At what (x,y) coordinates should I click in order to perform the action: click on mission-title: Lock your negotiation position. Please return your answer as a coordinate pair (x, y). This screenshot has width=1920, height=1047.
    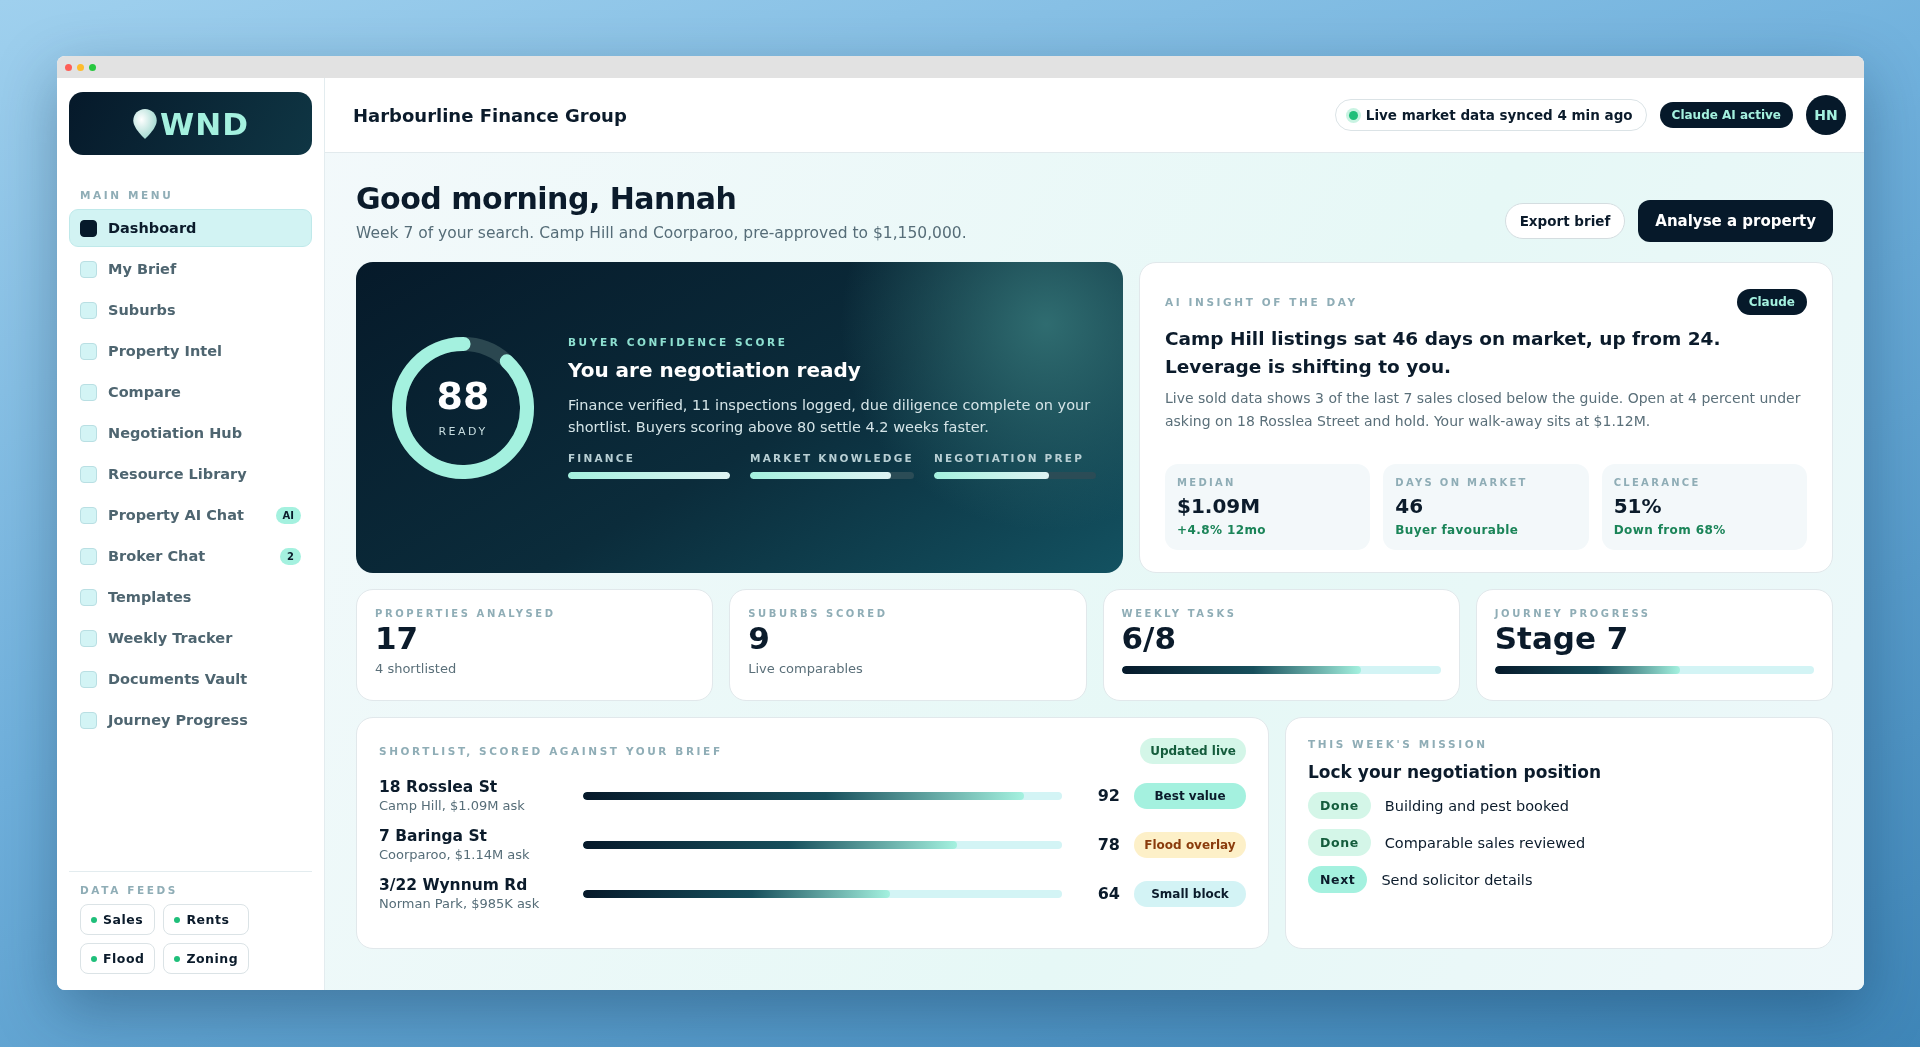
    Looking at the image, I should click on (1455, 772).